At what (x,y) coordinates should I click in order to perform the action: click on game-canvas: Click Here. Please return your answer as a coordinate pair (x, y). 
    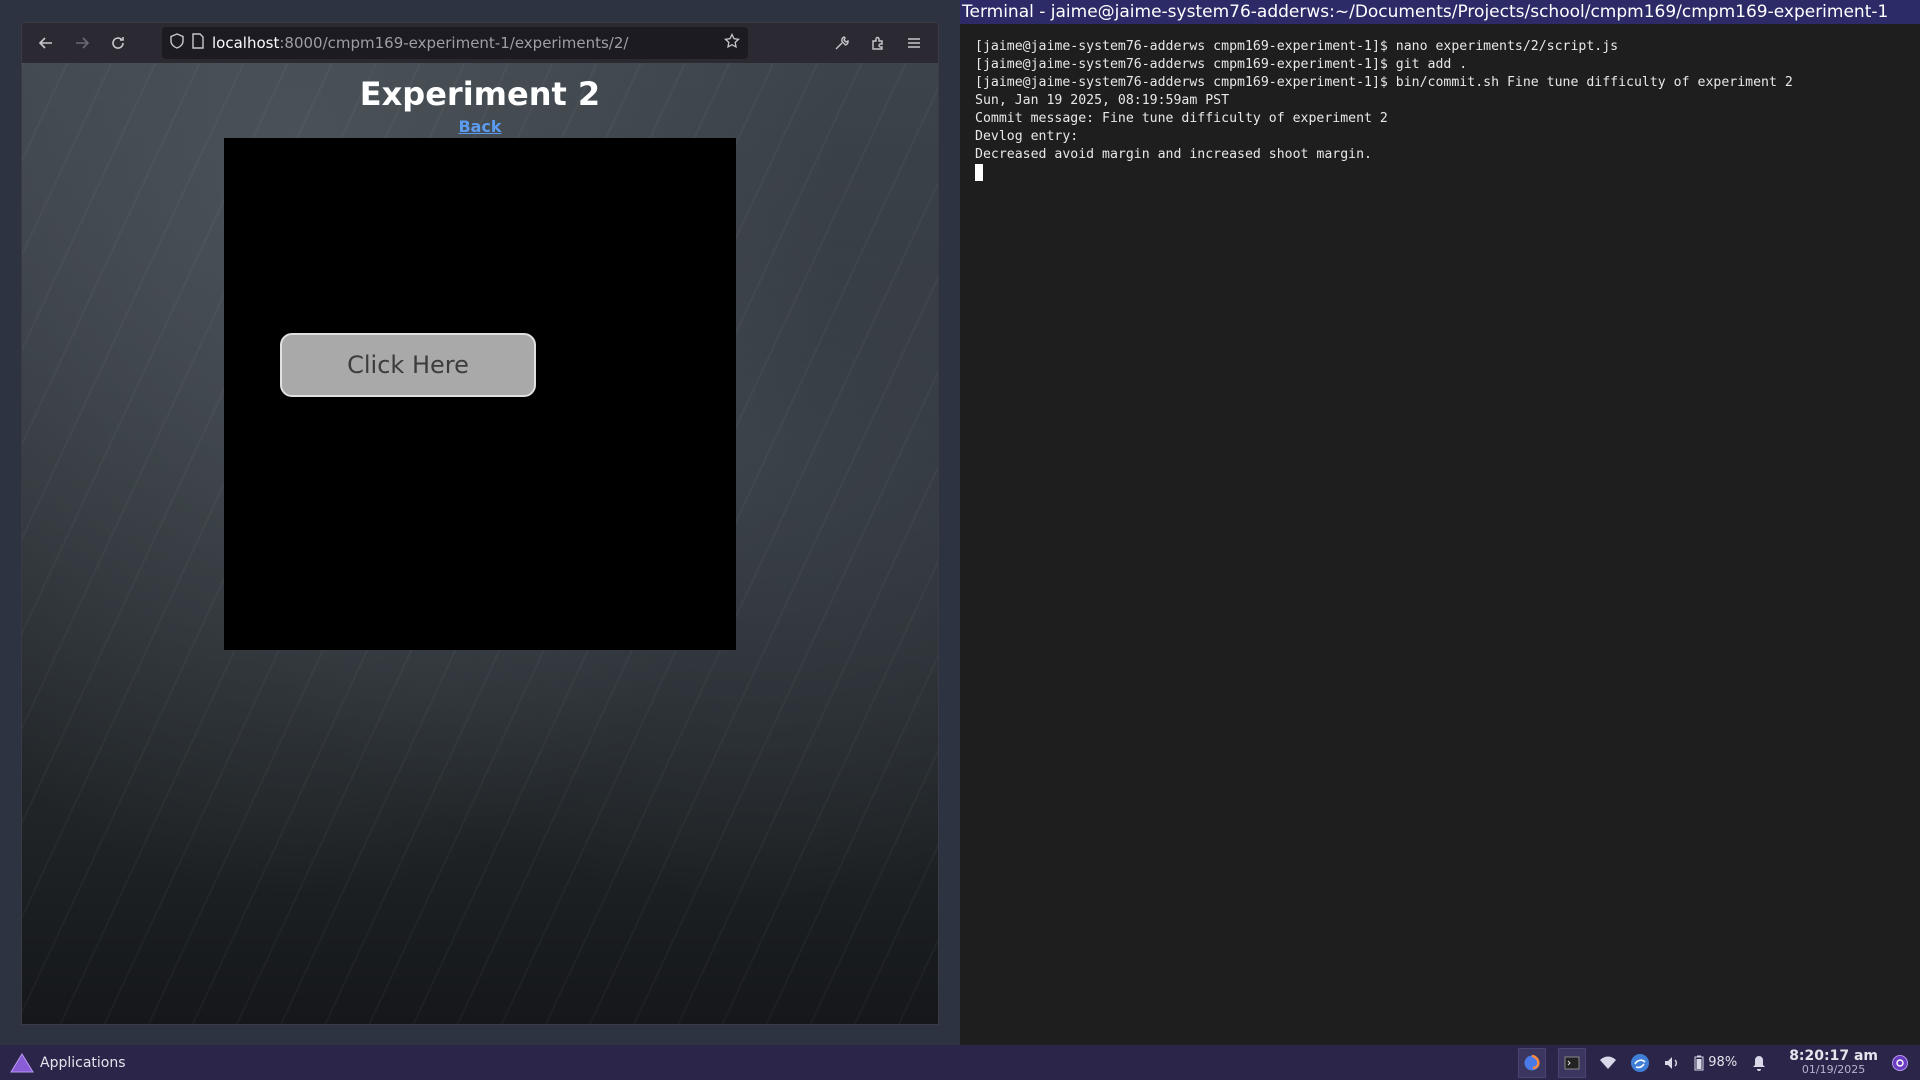
    Looking at the image, I should click on (480, 394).